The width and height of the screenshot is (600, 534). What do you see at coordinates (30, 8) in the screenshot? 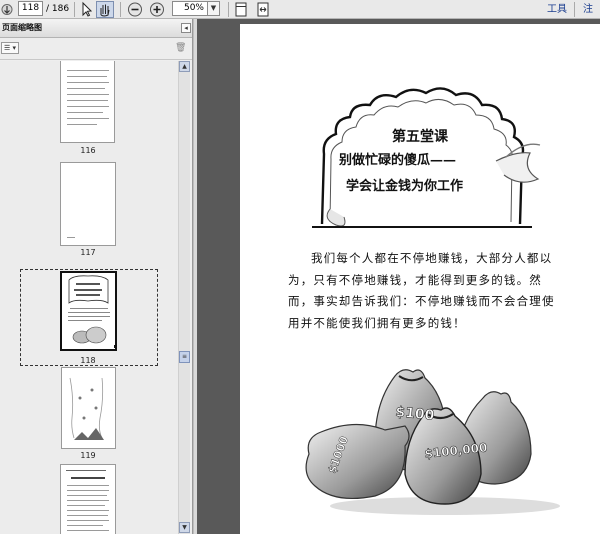
I see `page-number-input: 118` at bounding box center [30, 8].